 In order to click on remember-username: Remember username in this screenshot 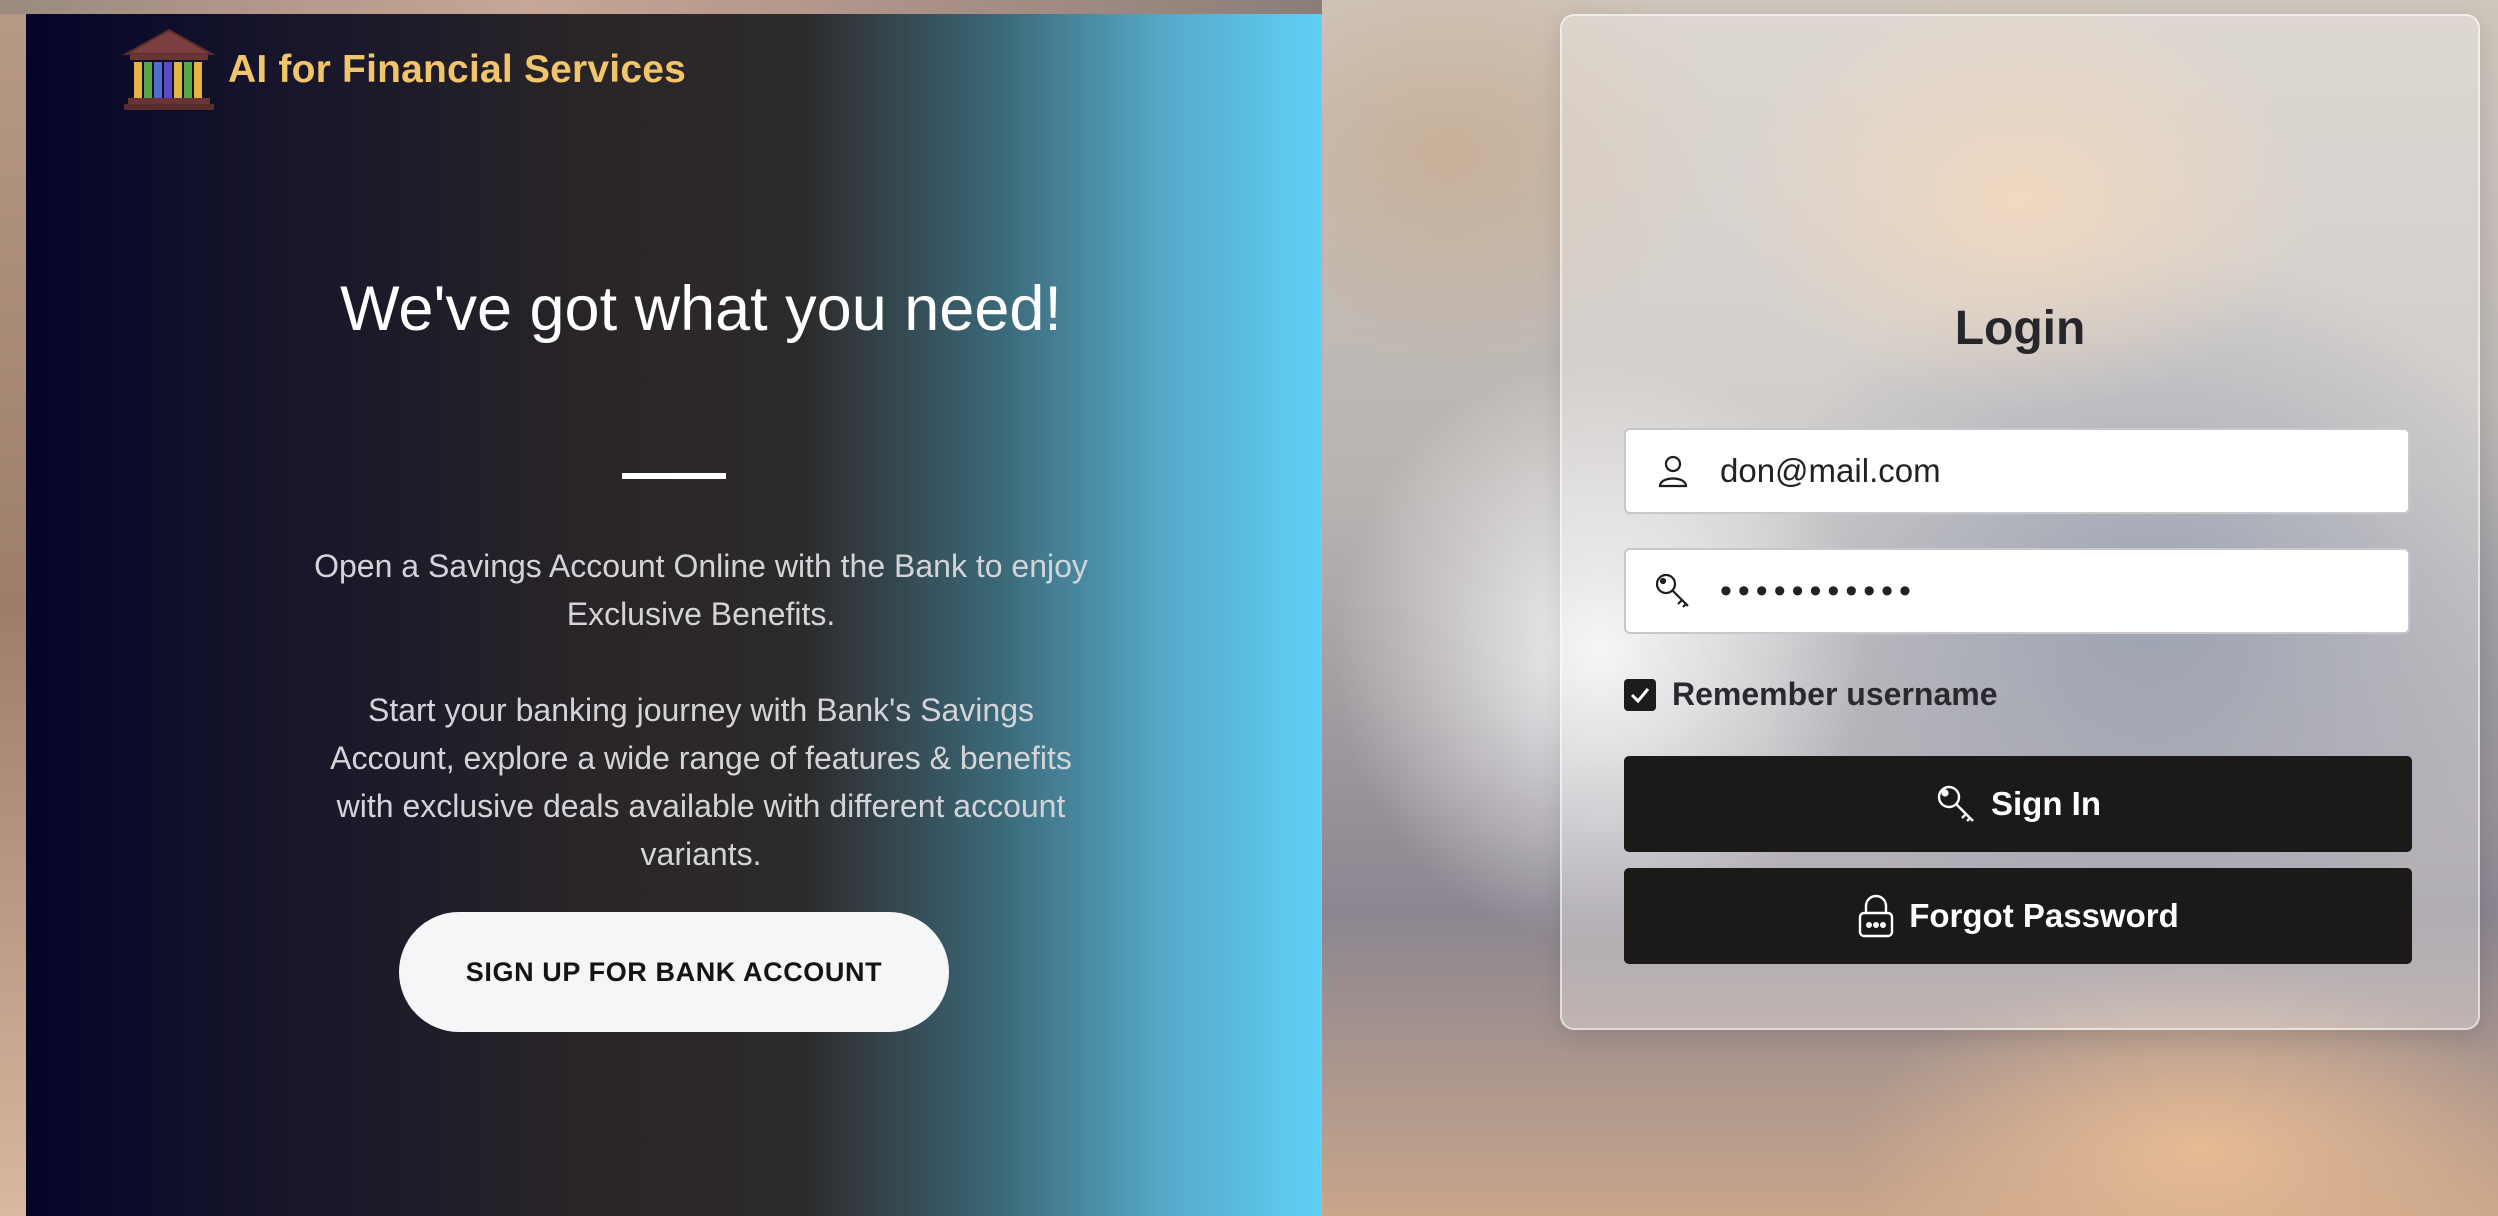, I will do `click(1810, 694)`.